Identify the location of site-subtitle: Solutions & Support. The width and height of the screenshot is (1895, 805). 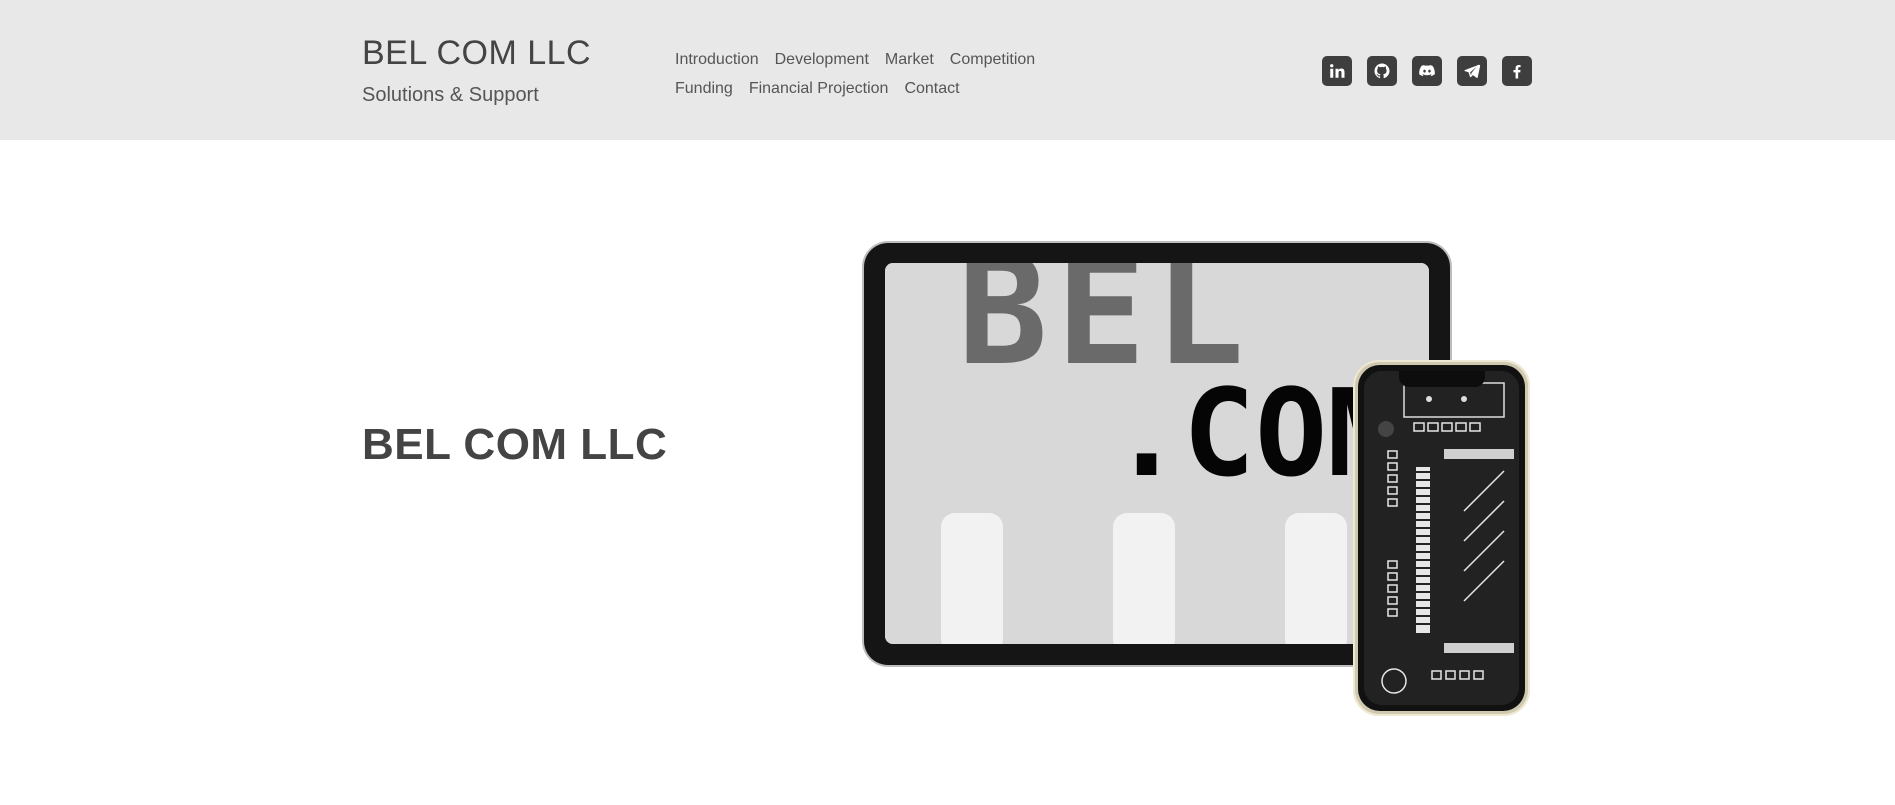
(450, 95).